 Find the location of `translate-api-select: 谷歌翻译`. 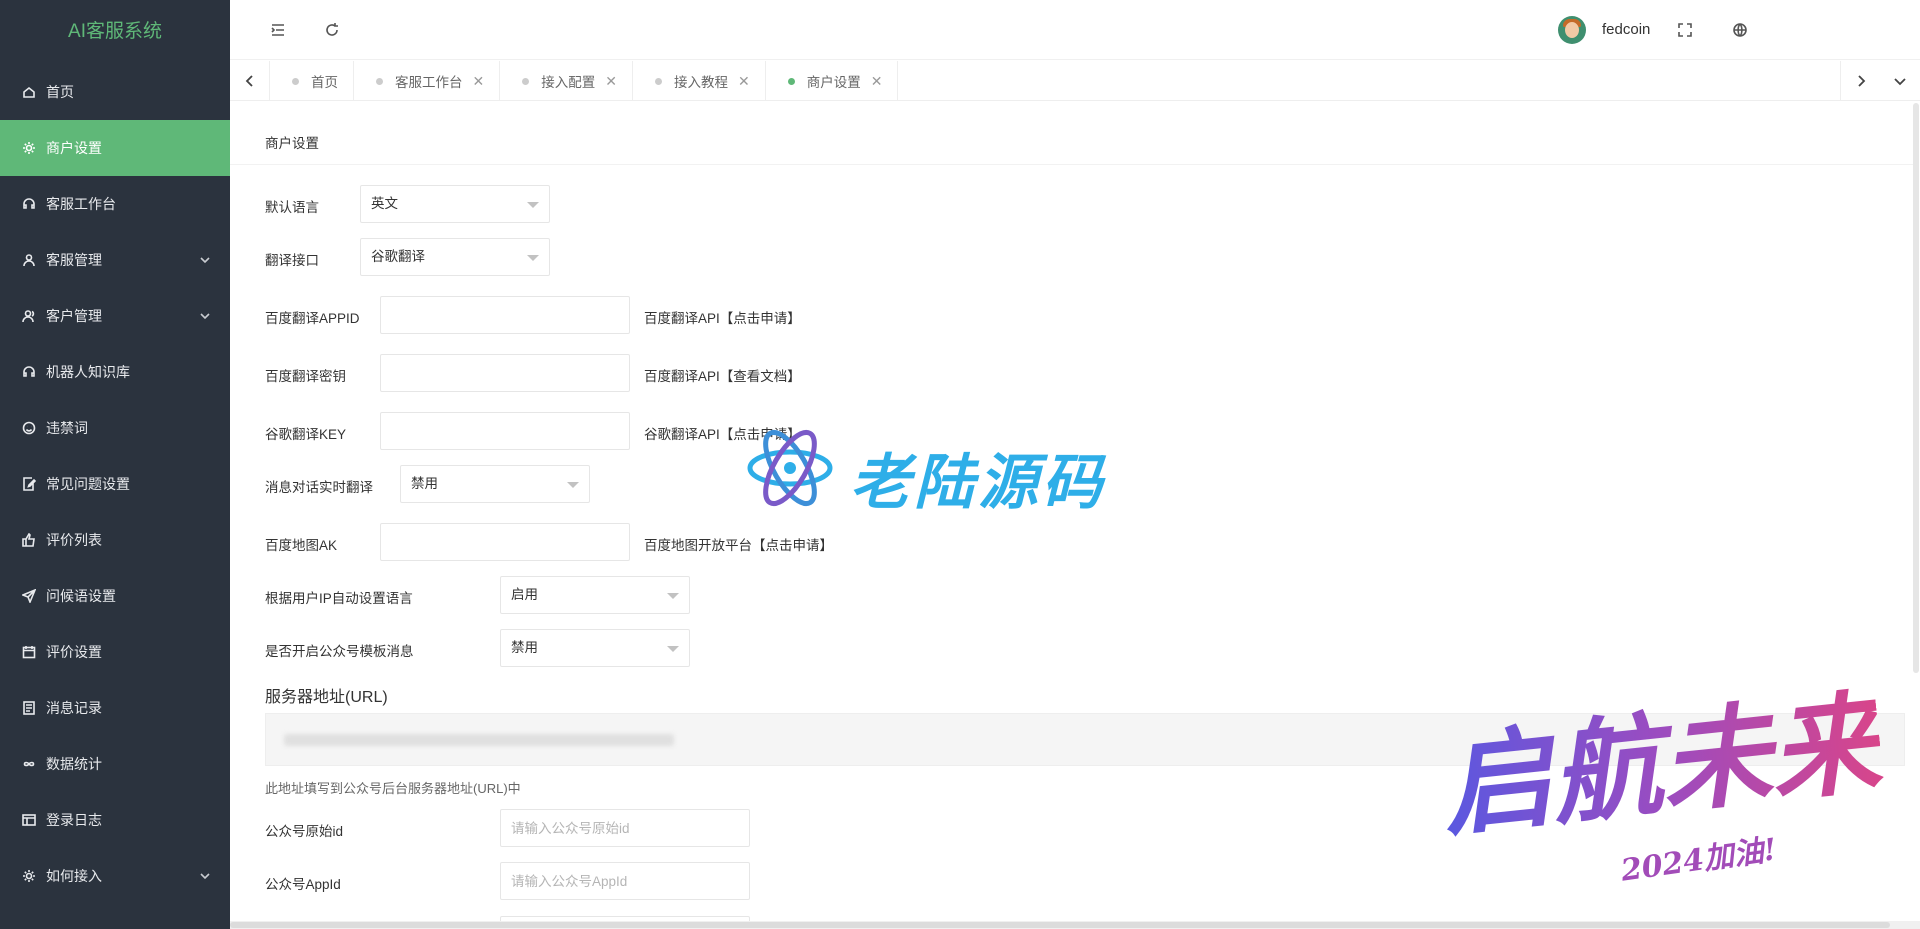

translate-api-select: 谷歌翻译 is located at coordinates (455, 257).